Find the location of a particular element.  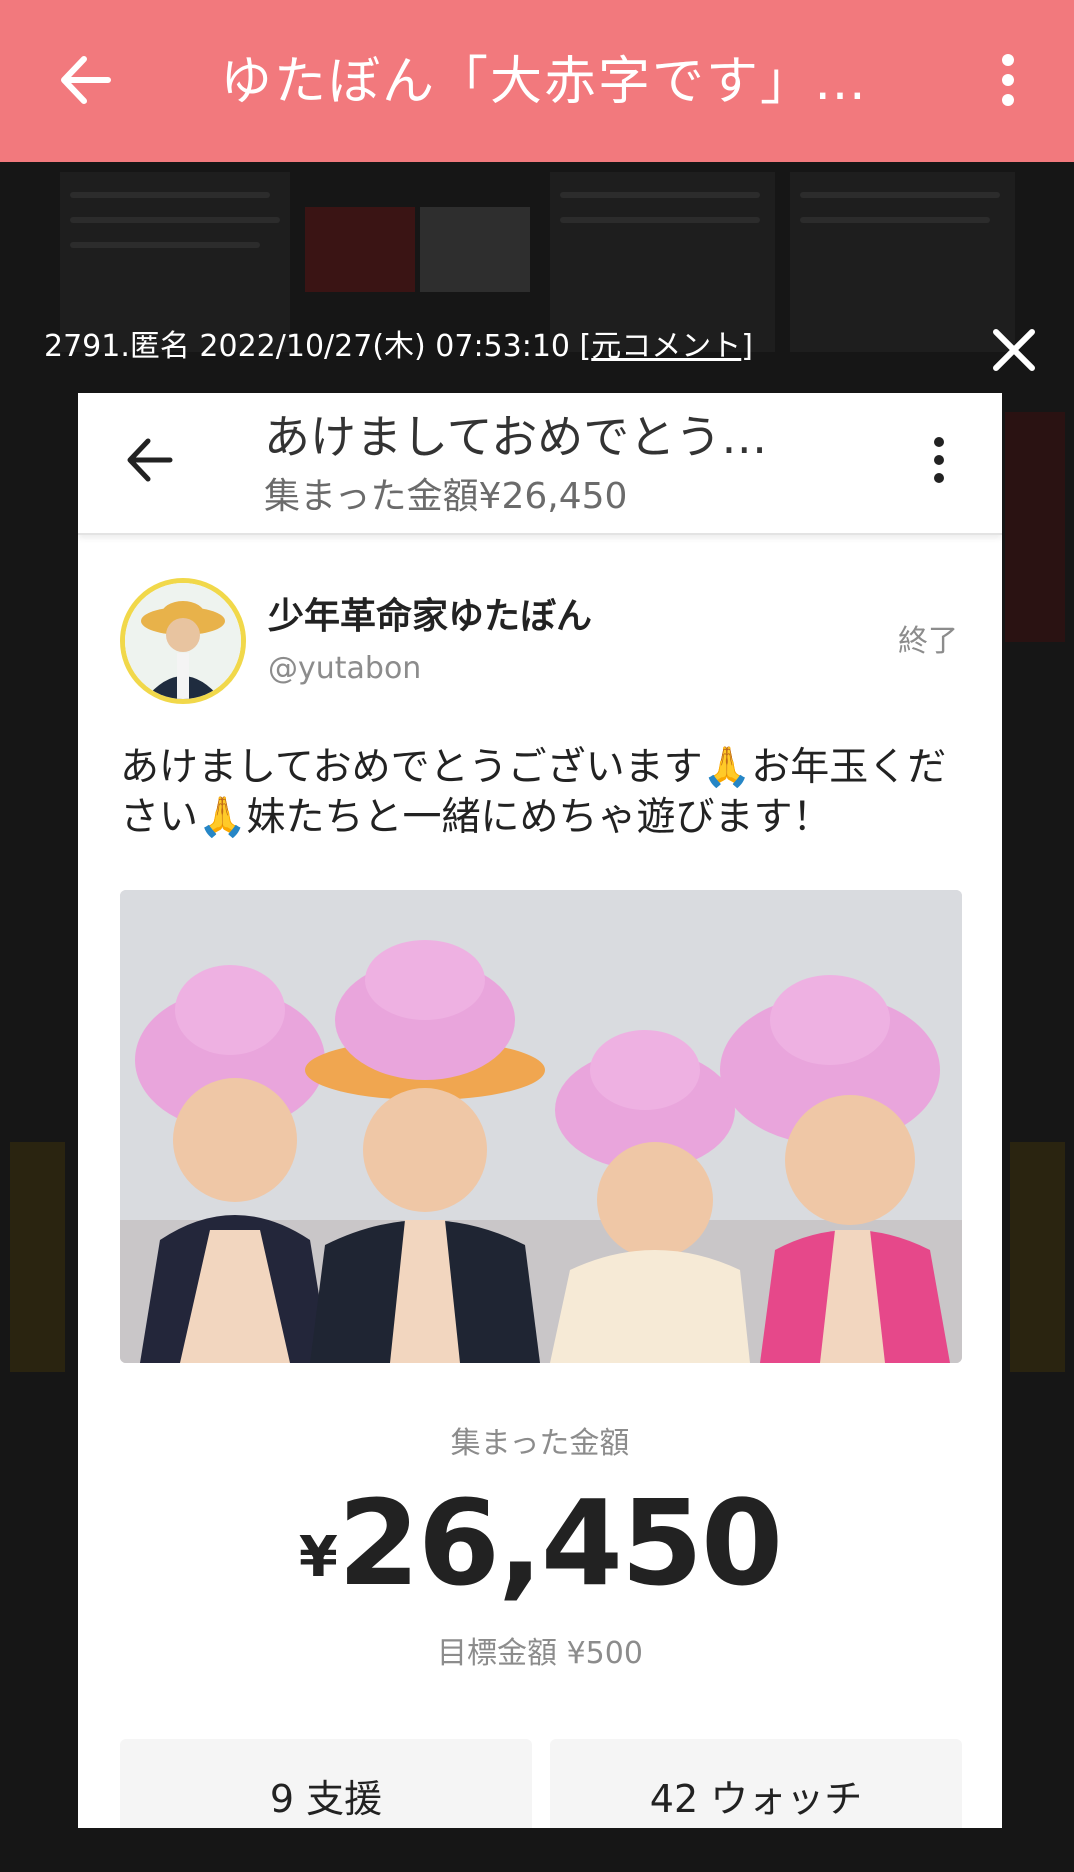

card-header: あけましておめでとう… 集まった金額¥26,450 is located at coordinates (540, 464).